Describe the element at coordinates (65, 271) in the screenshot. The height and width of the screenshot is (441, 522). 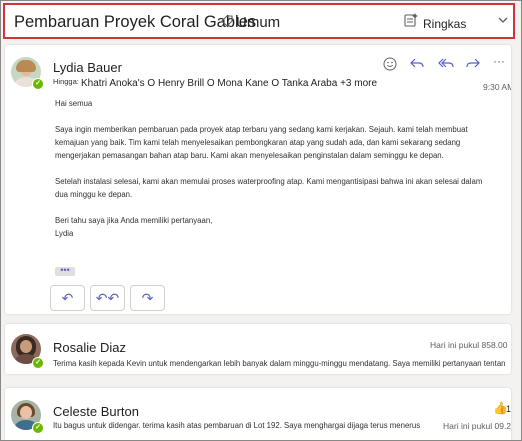
I see `show-more-button: •••` at that location.